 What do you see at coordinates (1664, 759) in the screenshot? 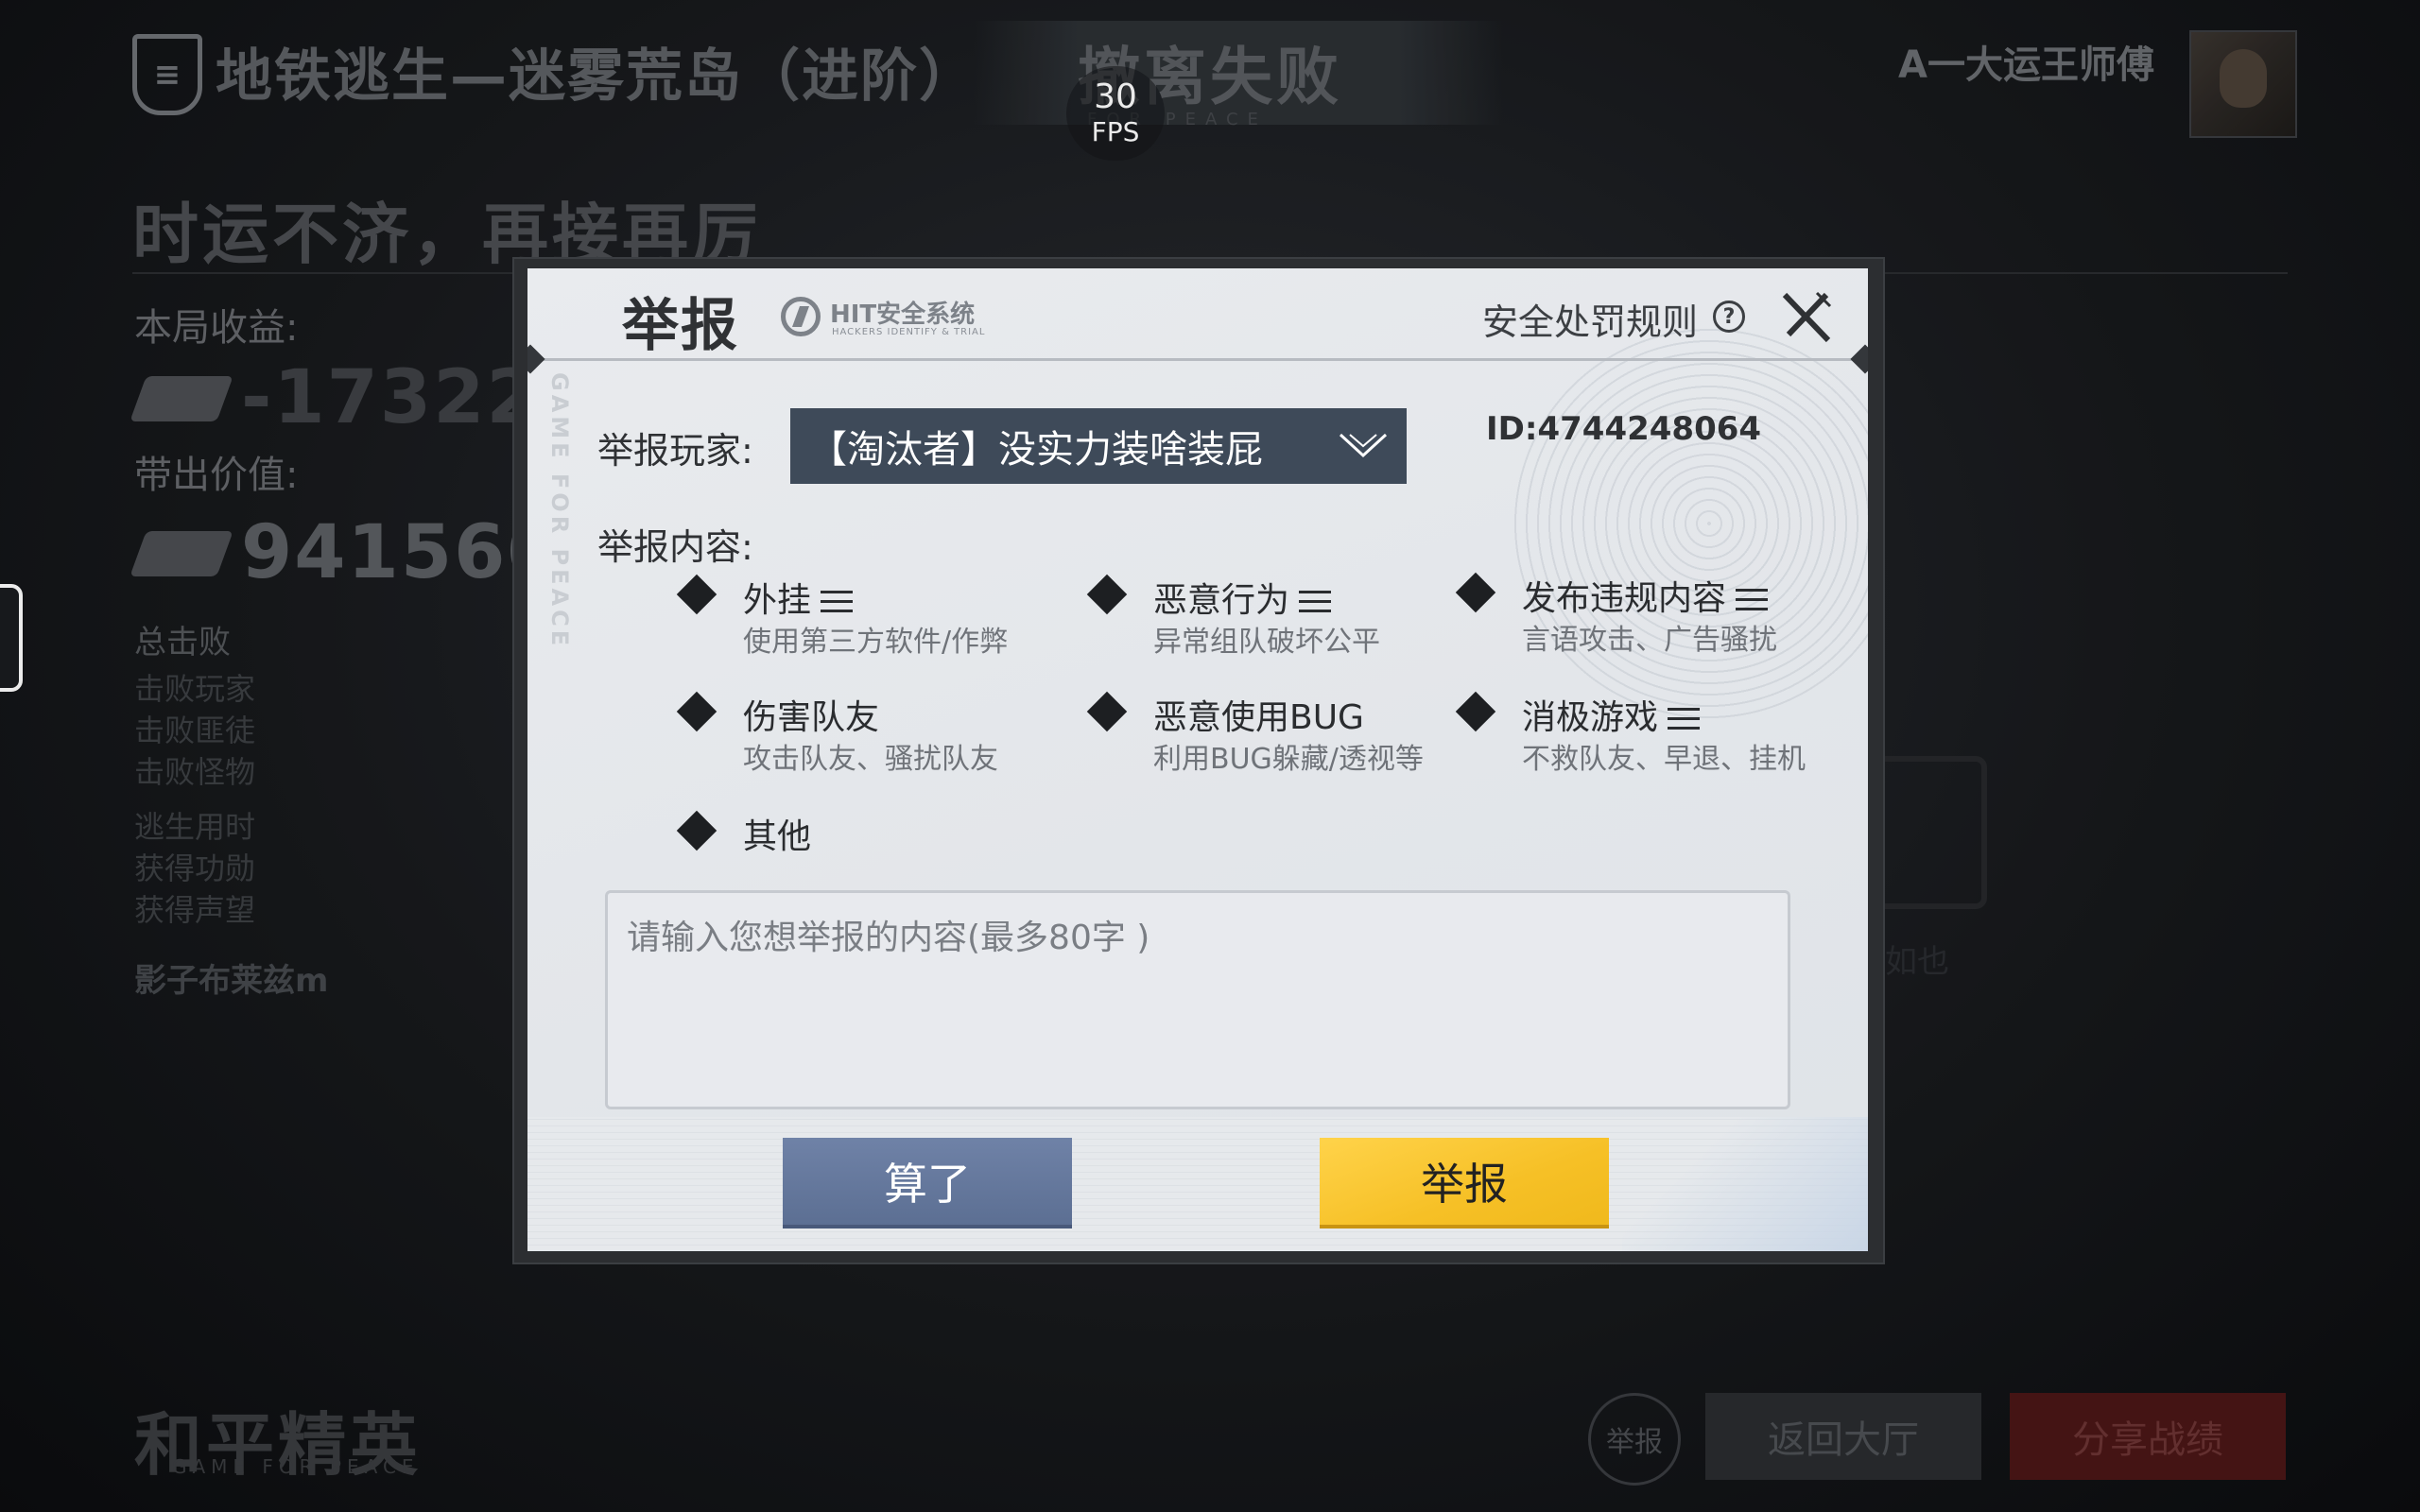
I see `option-description: 不救队友、早退、挂机` at bounding box center [1664, 759].